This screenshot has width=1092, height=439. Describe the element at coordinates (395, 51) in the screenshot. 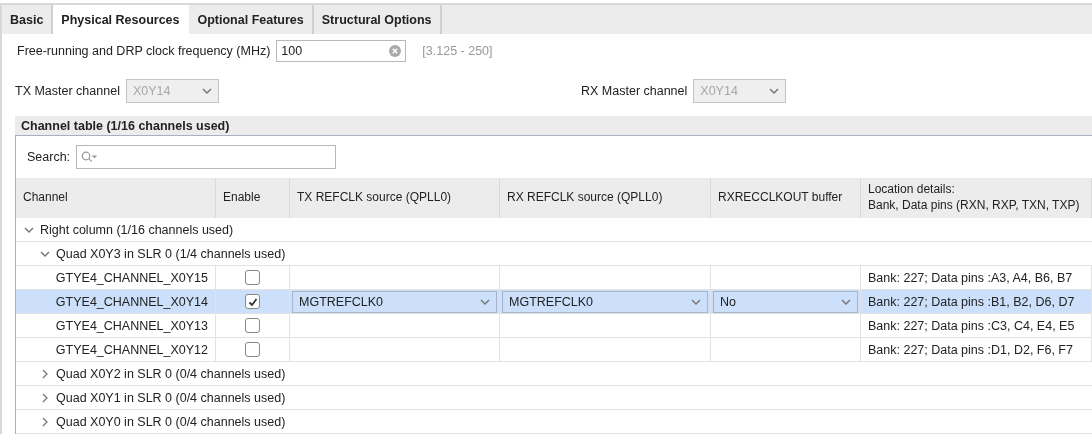

I see `clear-icon` at that location.